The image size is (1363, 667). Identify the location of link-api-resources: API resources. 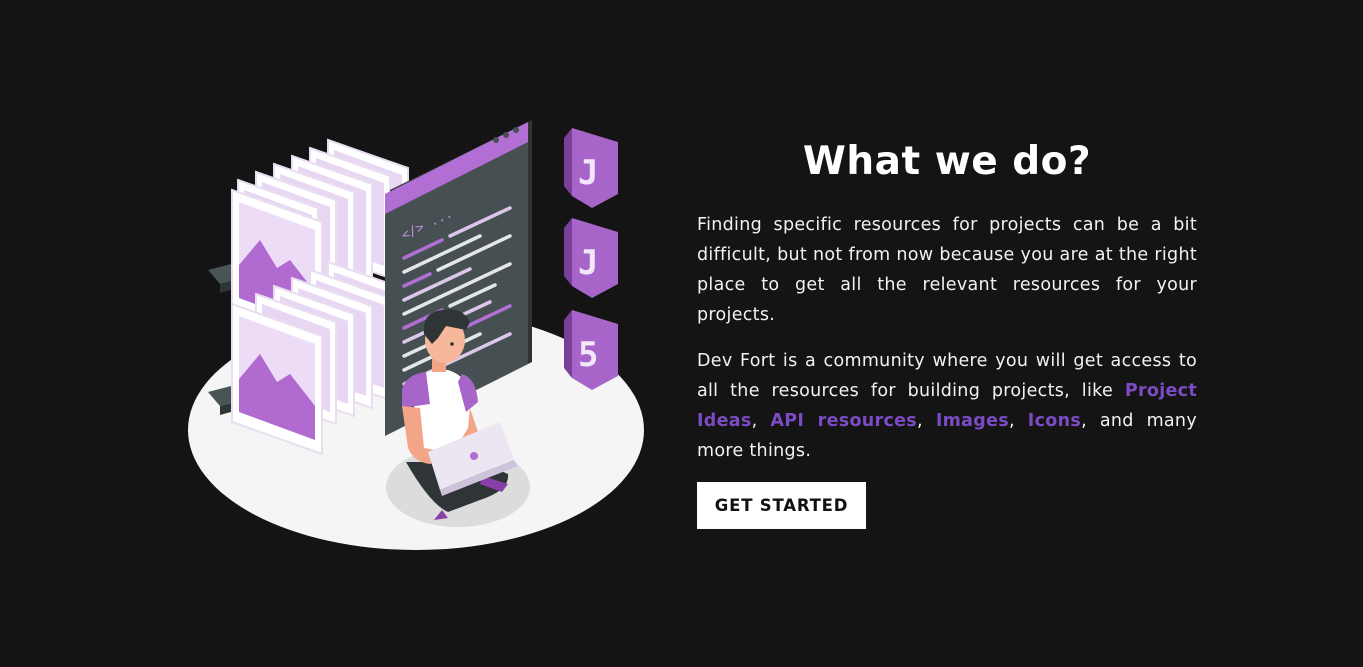
(843, 421).